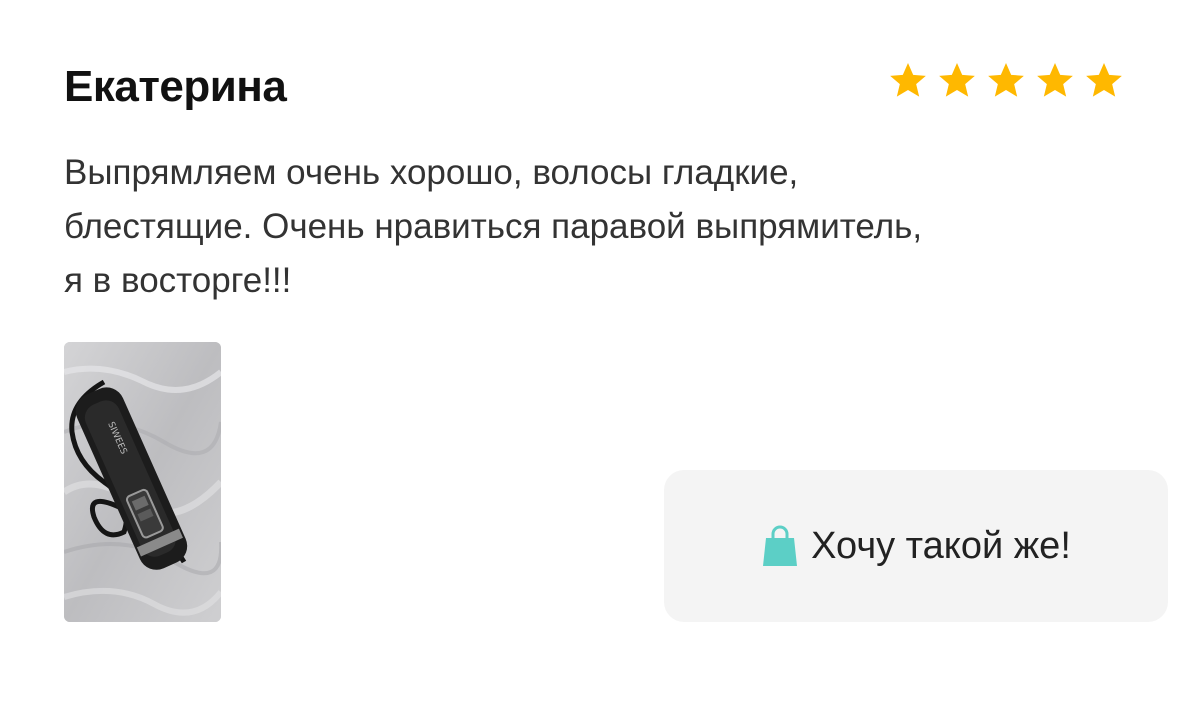 The image size is (1204, 716). I want to click on rating-stars, so click(1006, 80).